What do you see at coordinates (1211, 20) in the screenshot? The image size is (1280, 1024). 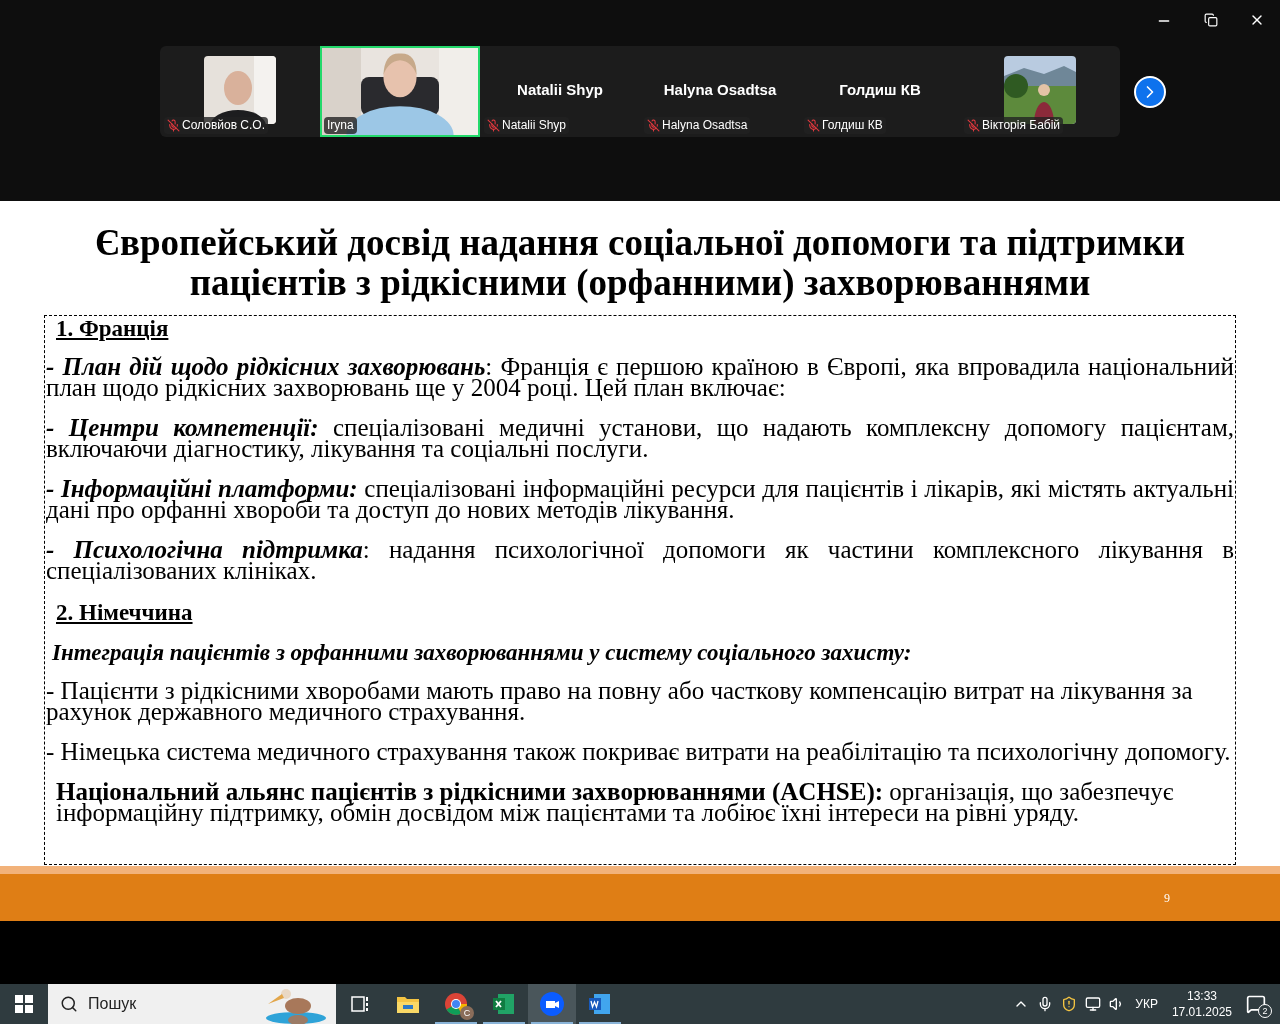 I see `restore-icon` at bounding box center [1211, 20].